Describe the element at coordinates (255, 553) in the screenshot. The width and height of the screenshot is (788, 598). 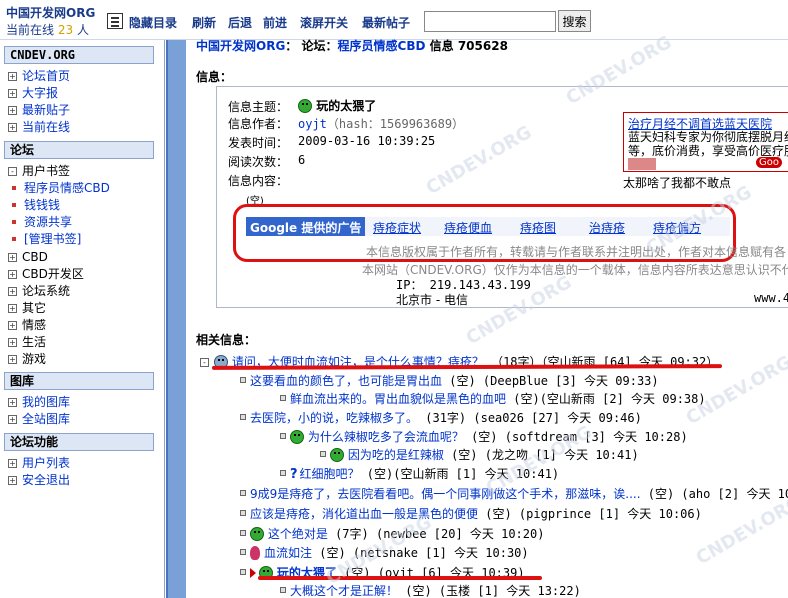
I see `tongue-icon` at that location.